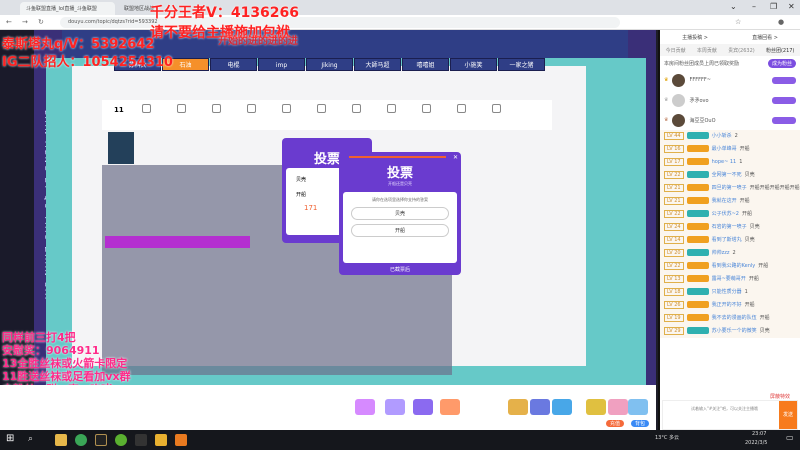 The image size is (800, 450). What do you see at coordinates (177, 242) in the screenshot?
I see `purple-banner` at bounding box center [177, 242].